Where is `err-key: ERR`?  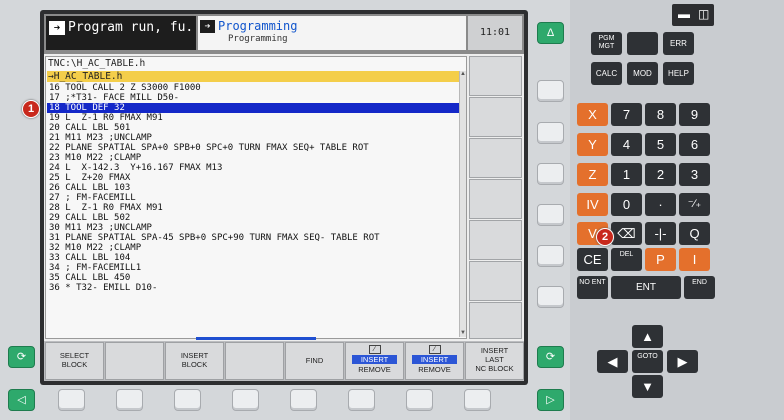 err-key: ERR is located at coordinates (678, 43).